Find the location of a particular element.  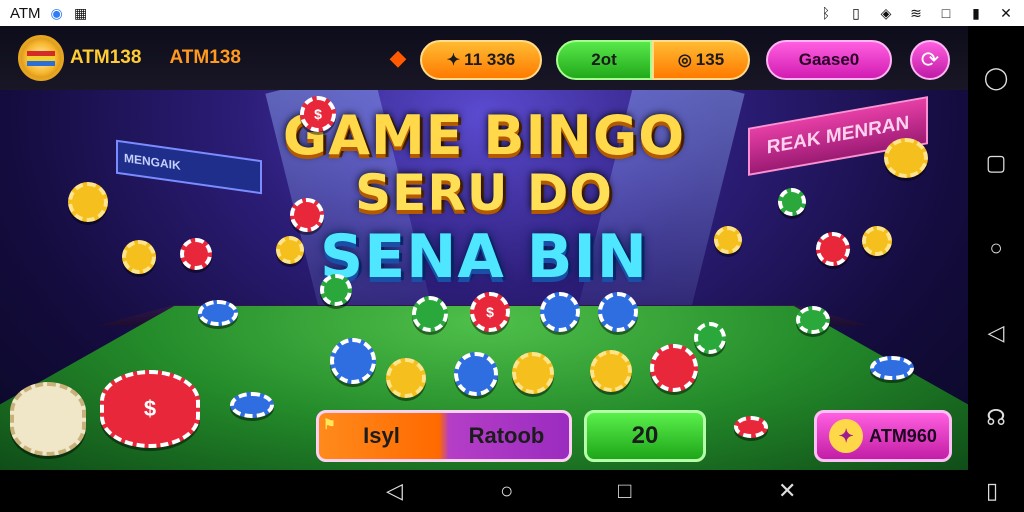

balance-value: 11 336 is located at coordinates (490, 59).